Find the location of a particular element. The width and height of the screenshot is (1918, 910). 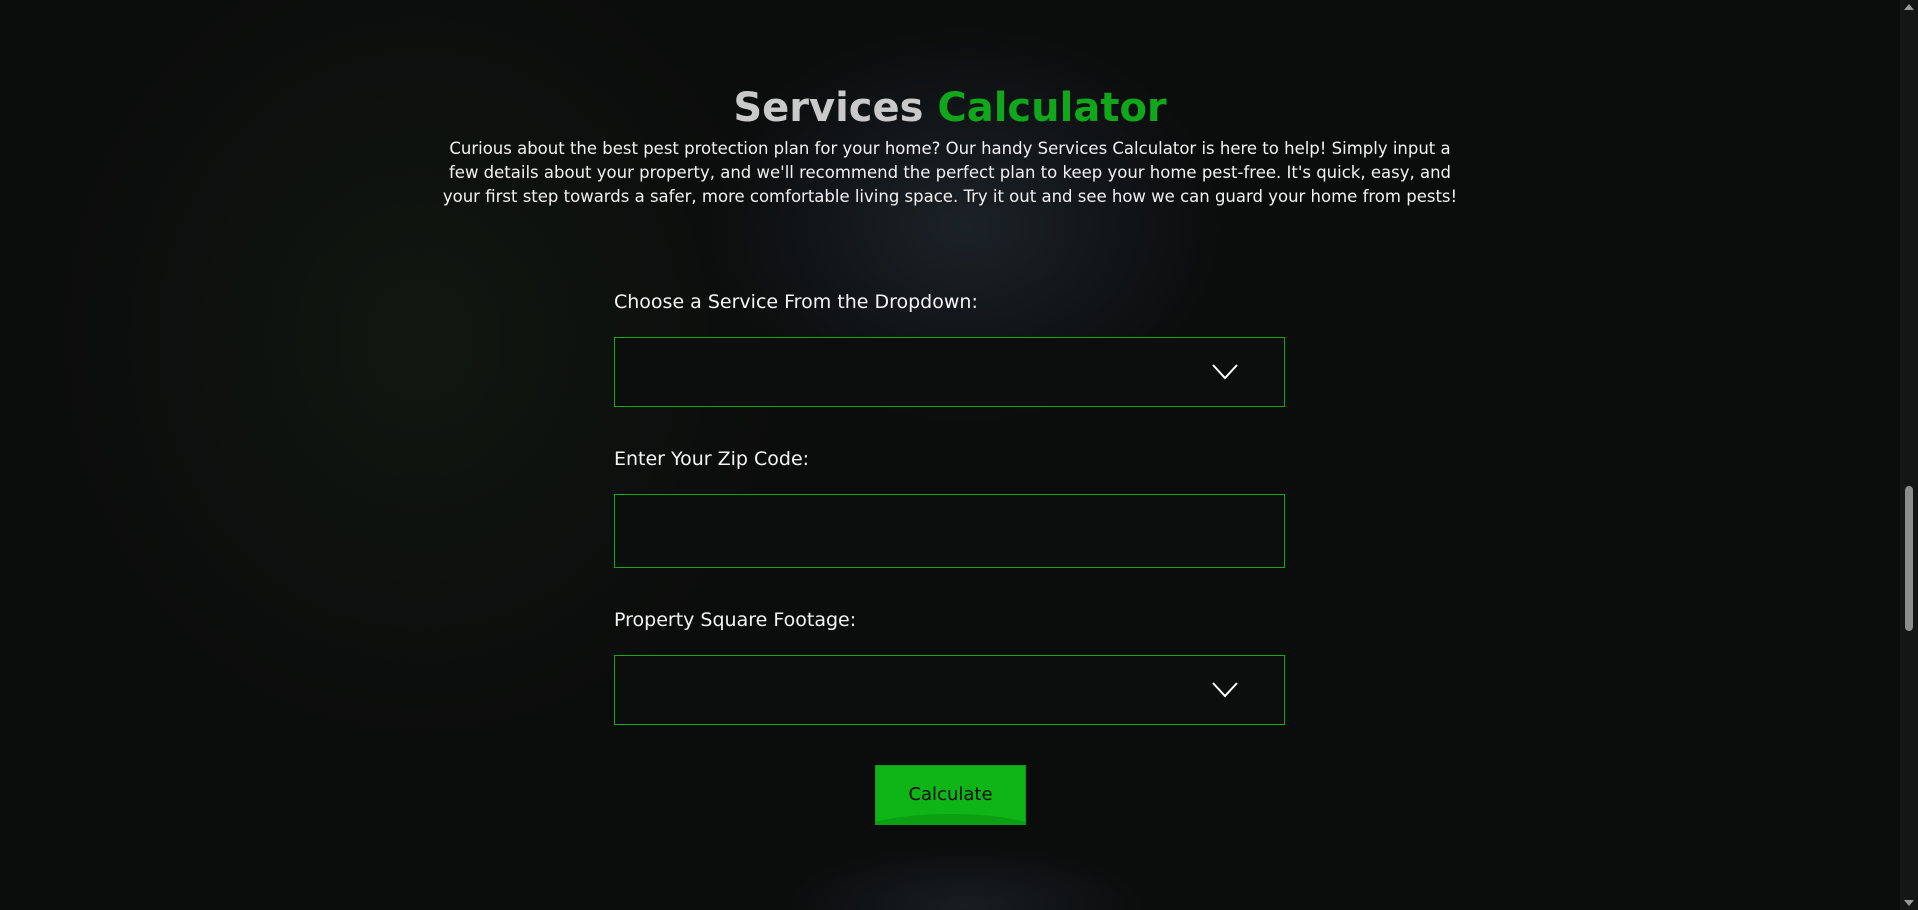

scrollbar-thumb is located at coordinates (1909, 558).